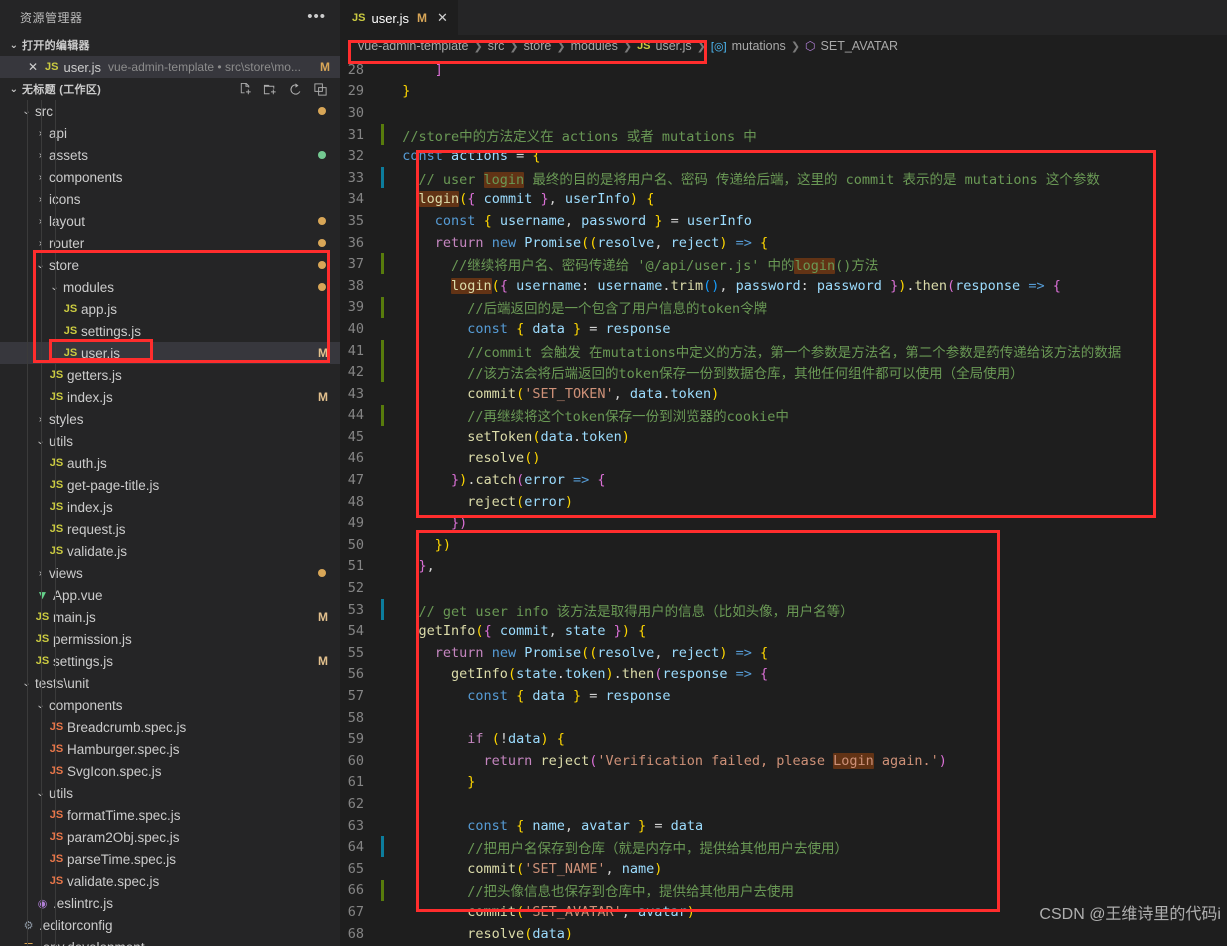  Describe the element at coordinates (783, 523) in the screenshot. I see `code-line: 49 })` at that location.